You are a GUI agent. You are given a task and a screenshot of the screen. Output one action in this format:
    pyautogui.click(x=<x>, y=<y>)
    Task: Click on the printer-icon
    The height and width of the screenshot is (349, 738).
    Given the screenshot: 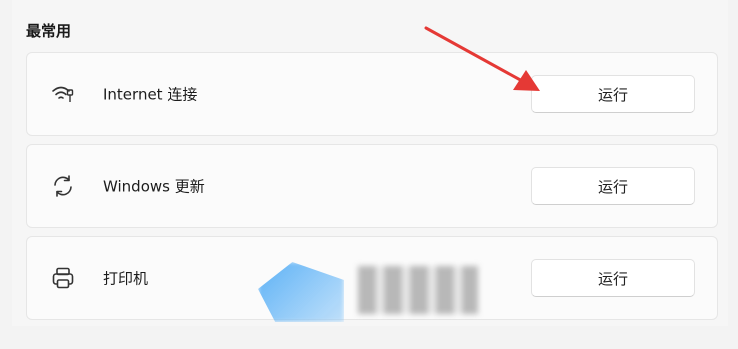 What is the action you would take?
    pyautogui.click(x=63, y=278)
    